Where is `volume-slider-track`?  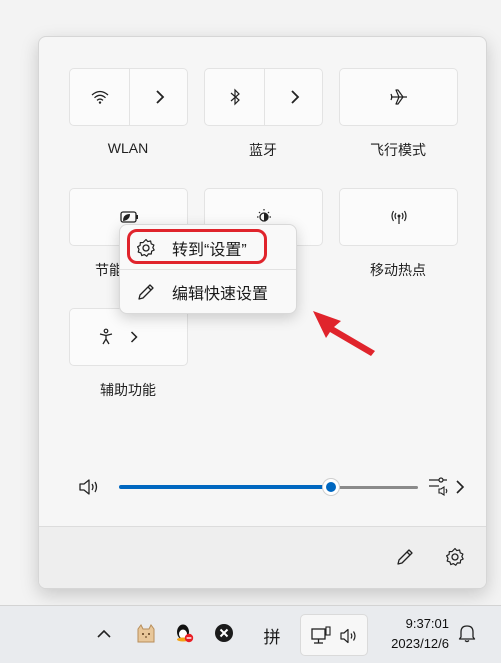 volume-slider-track is located at coordinates (374, 487).